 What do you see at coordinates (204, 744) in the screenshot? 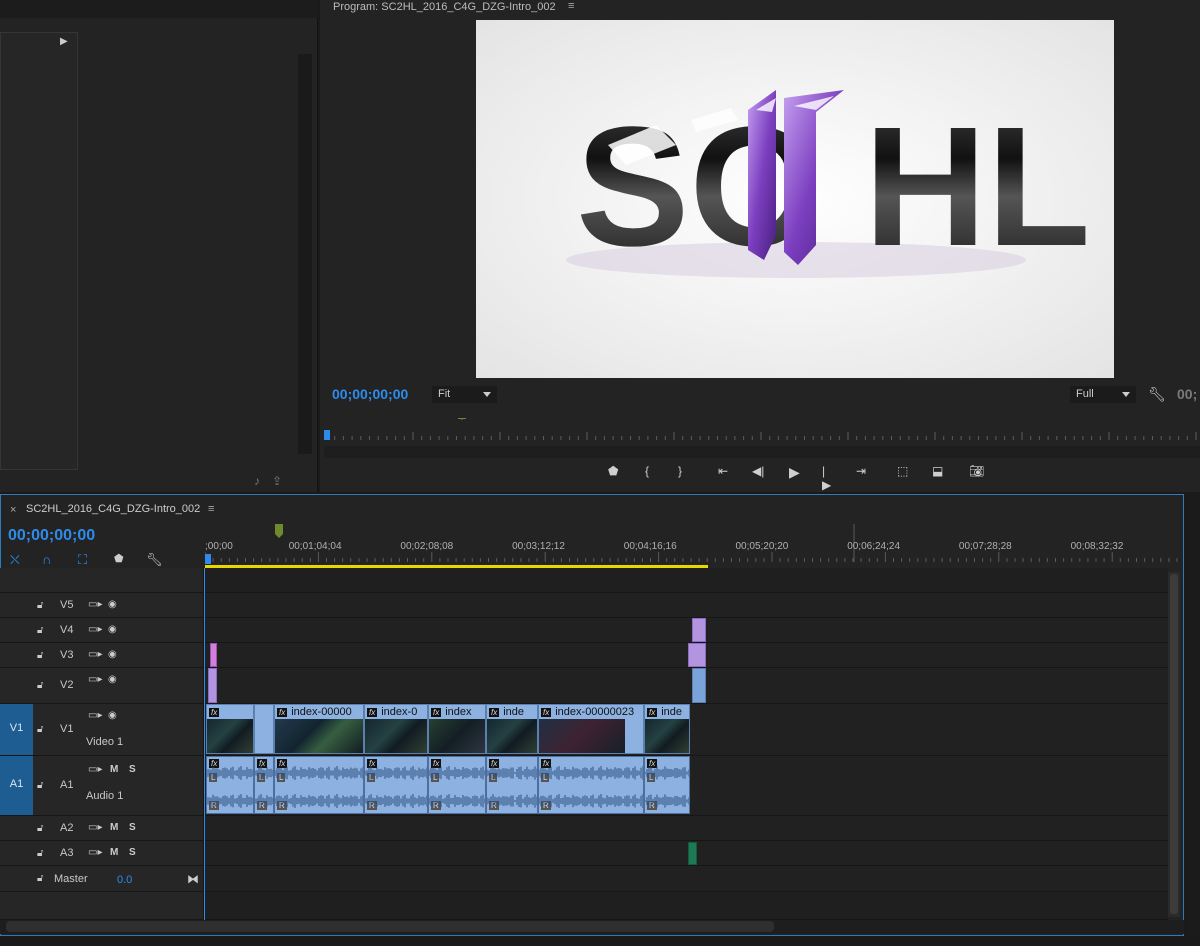
I see `playhead` at bounding box center [204, 744].